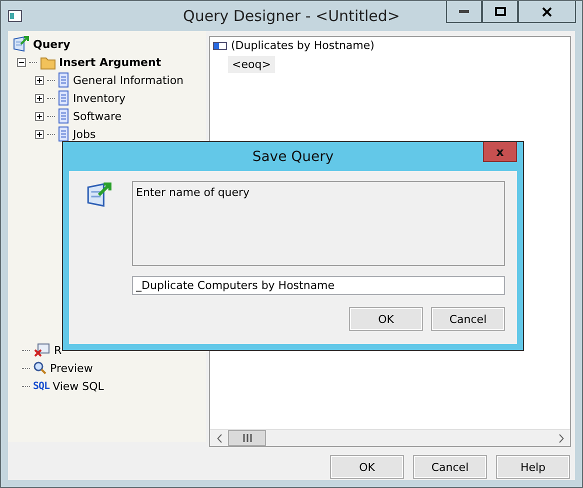 The width and height of the screenshot is (583, 488). Describe the element at coordinates (58, 350) in the screenshot. I see `tree-item: R` at that location.